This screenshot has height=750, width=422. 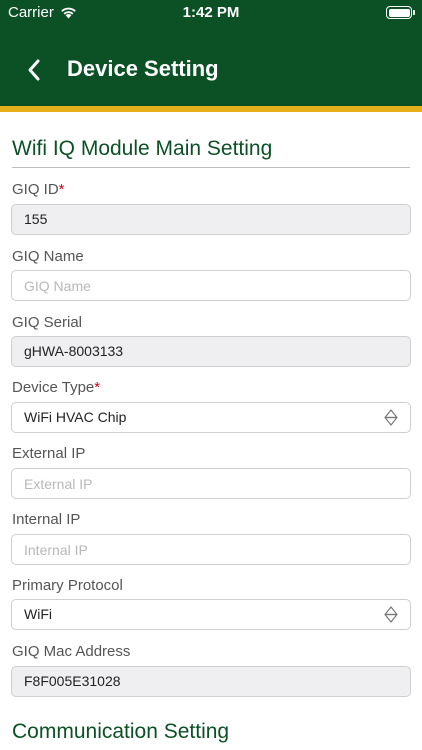 What do you see at coordinates (47, 322) in the screenshot?
I see `giq-serial-label: GIQ Serial` at bounding box center [47, 322].